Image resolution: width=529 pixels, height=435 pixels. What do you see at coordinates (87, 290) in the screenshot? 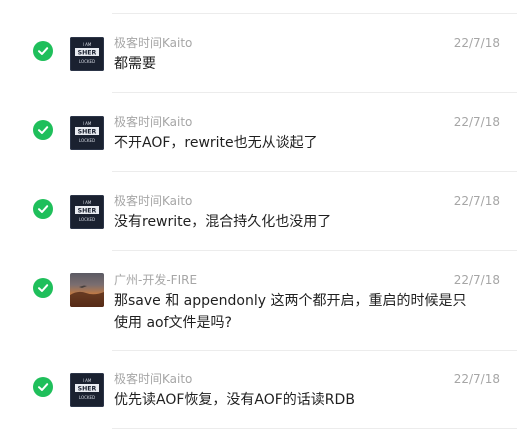
I see `sunset-avatar` at bounding box center [87, 290].